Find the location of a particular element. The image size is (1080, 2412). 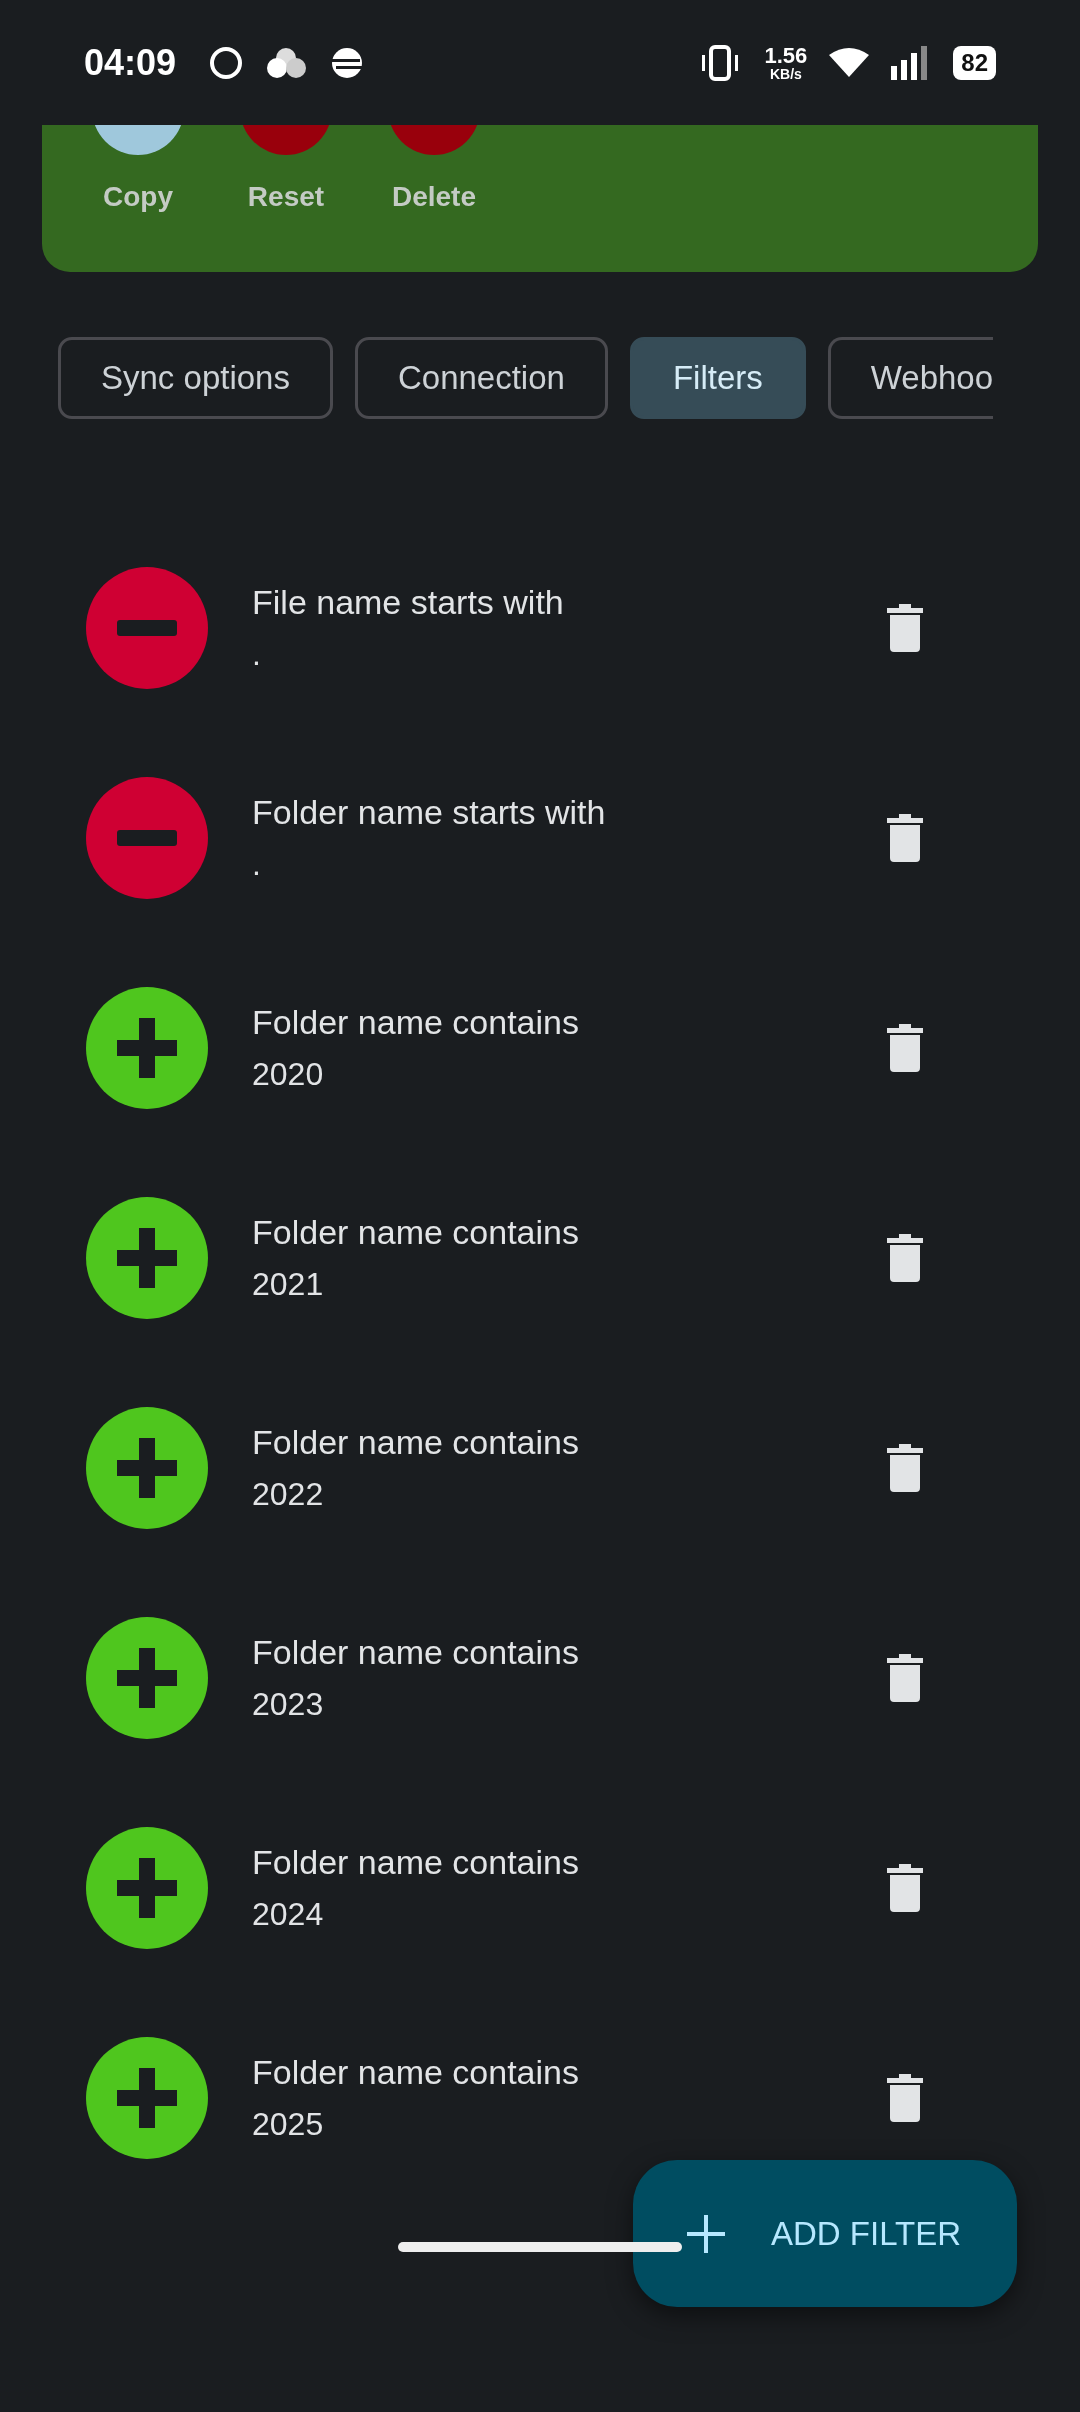

tab: Webhoo is located at coordinates (910, 378).